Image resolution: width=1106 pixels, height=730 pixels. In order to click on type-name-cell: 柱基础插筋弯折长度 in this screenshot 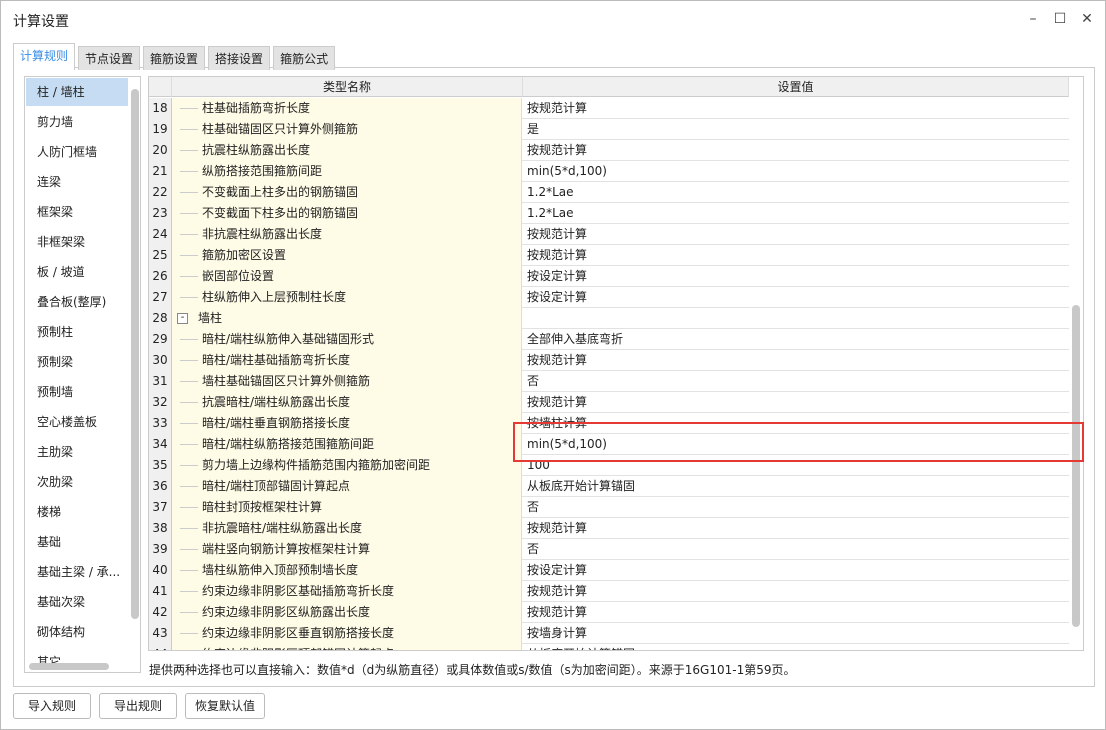, I will do `click(347, 108)`.